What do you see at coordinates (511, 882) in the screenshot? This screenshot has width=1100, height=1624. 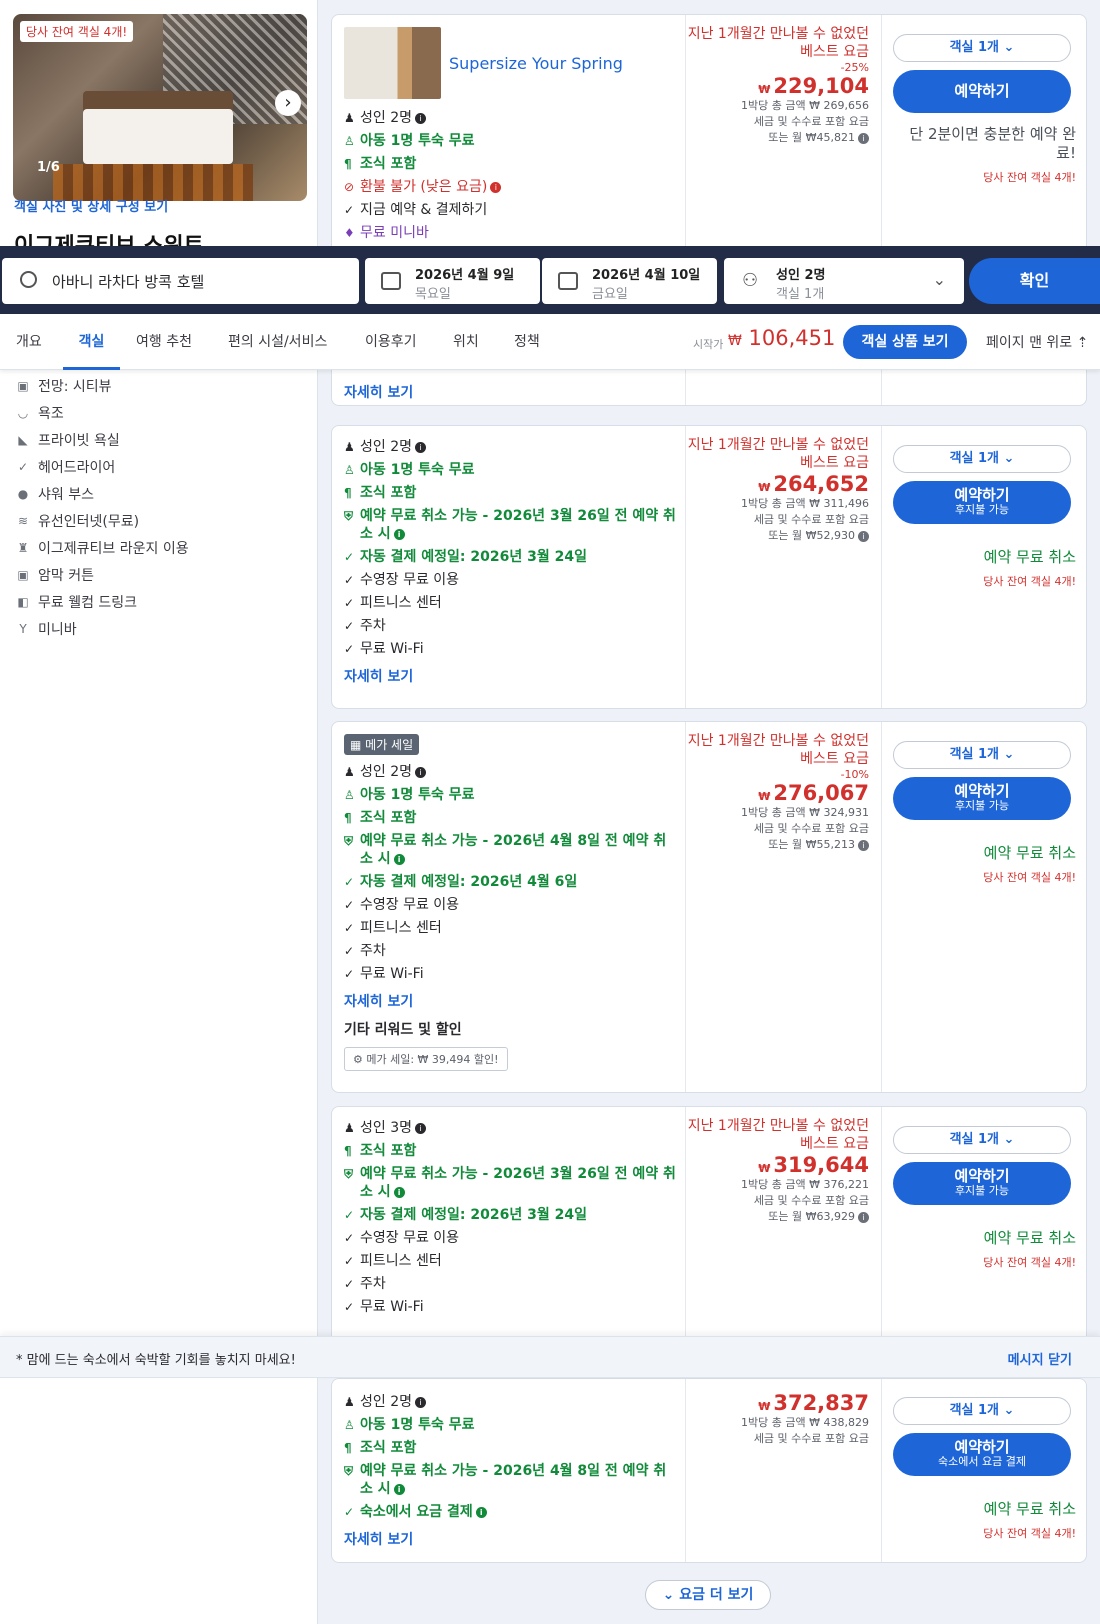 I see `feature-item: ✓ 자동 결제 예정일: 2026년 4월 6일` at bounding box center [511, 882].